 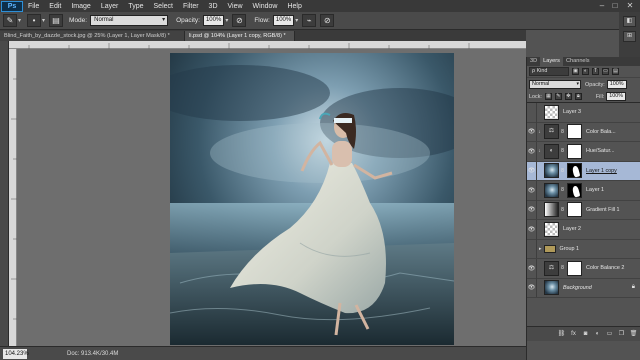 I want to click on trash-icon: 🗑︎, so click(x=633, y=334).